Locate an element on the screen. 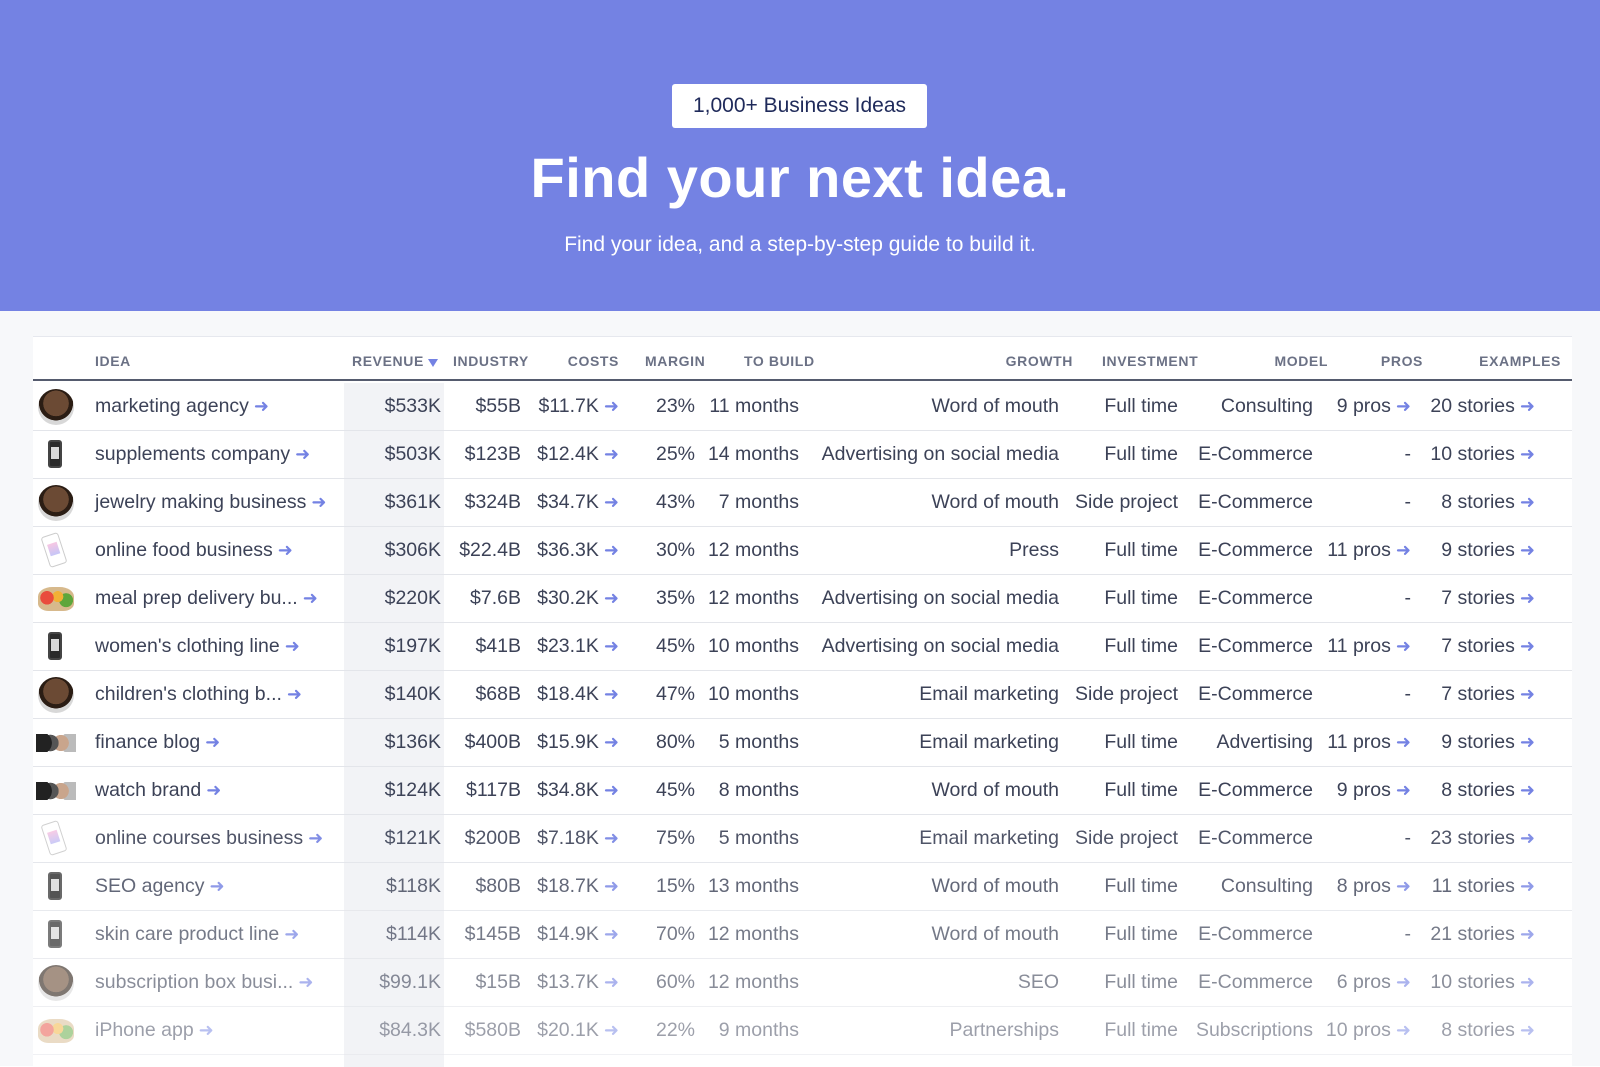 The height and width of the screenshot is (1067, 1600). examples-cell-text: 21 stories is located at coordinates (1472, 934).